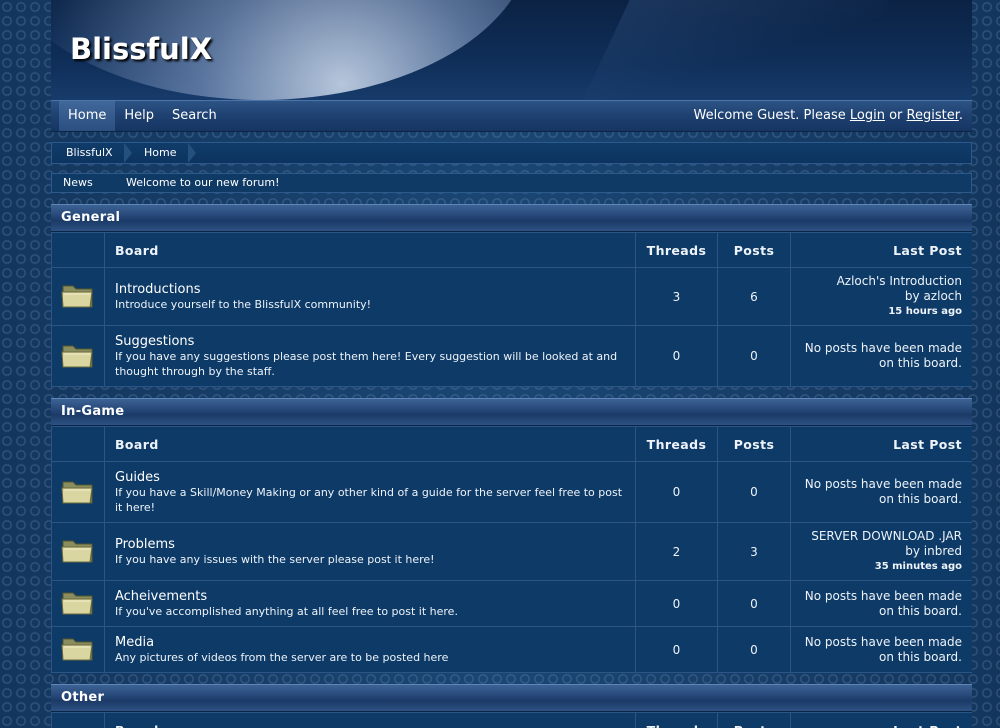  Describe the element at coordinates (754, 551) in the screenshot. I see `post-count: 3` at that location.